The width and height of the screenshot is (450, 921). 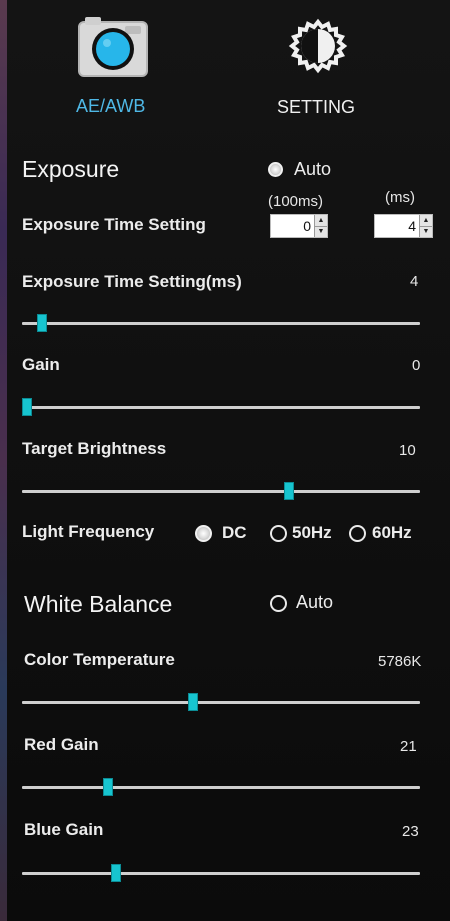 What do you see at coordinates (308, 226) in the screenshot?
I see `exposure-coarse-value: 0` at bounding box center [308, 226].